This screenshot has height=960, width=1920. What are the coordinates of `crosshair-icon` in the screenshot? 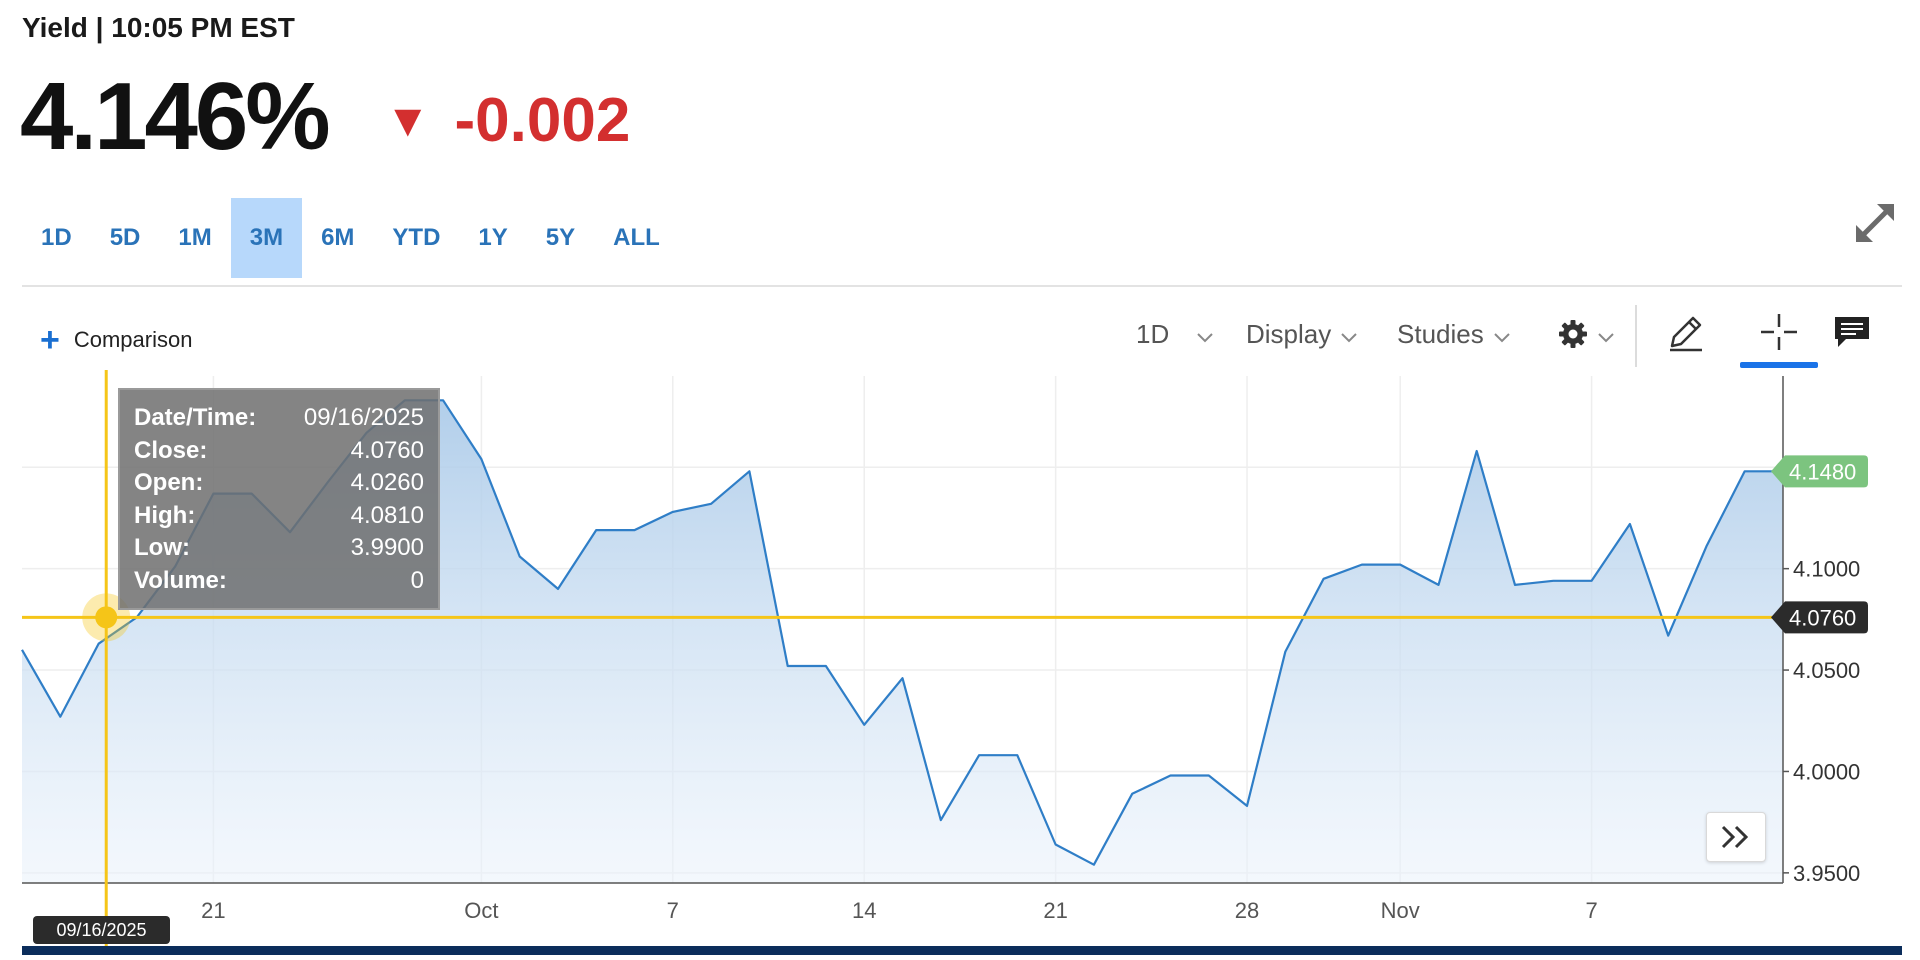 It's located at (1779, 332).